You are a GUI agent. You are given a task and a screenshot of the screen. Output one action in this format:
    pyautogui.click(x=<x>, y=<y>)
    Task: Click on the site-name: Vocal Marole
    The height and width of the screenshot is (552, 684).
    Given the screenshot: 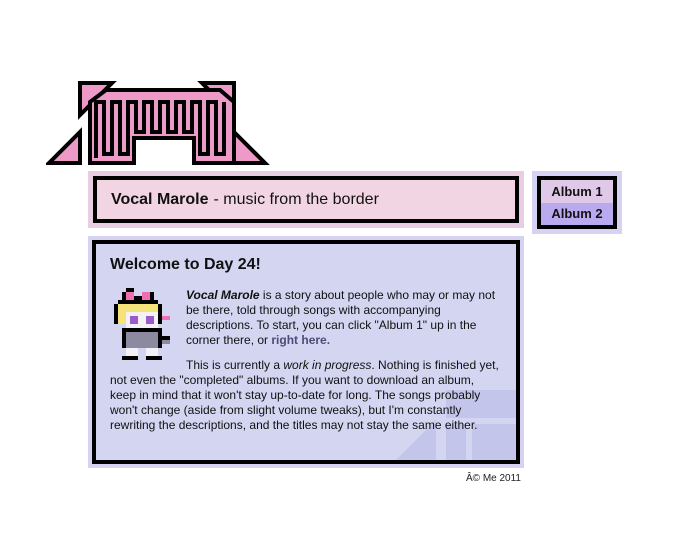 What is the action you would take?
    pyautogui.click(x=160, y=199)
    